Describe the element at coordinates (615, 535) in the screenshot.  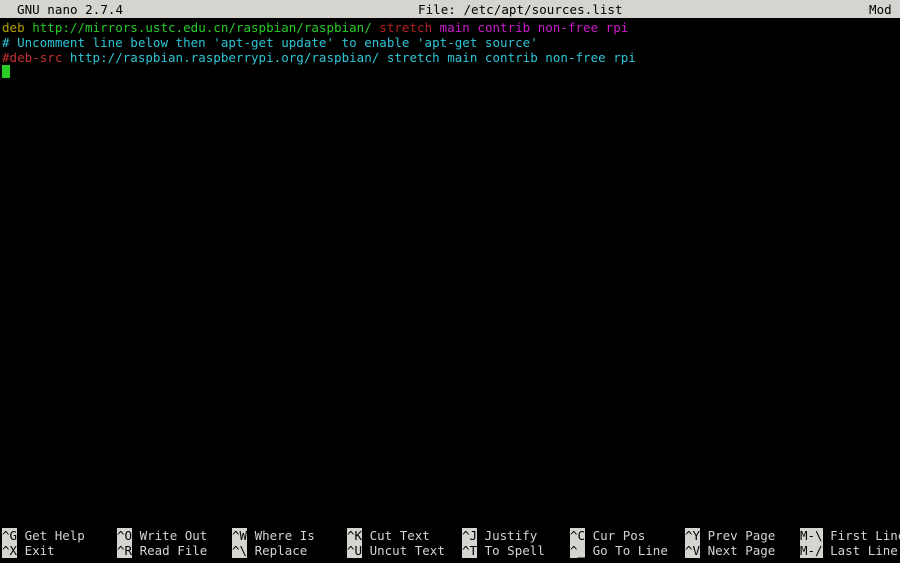
I see `shortcut-label: Cur Pos` at that location.